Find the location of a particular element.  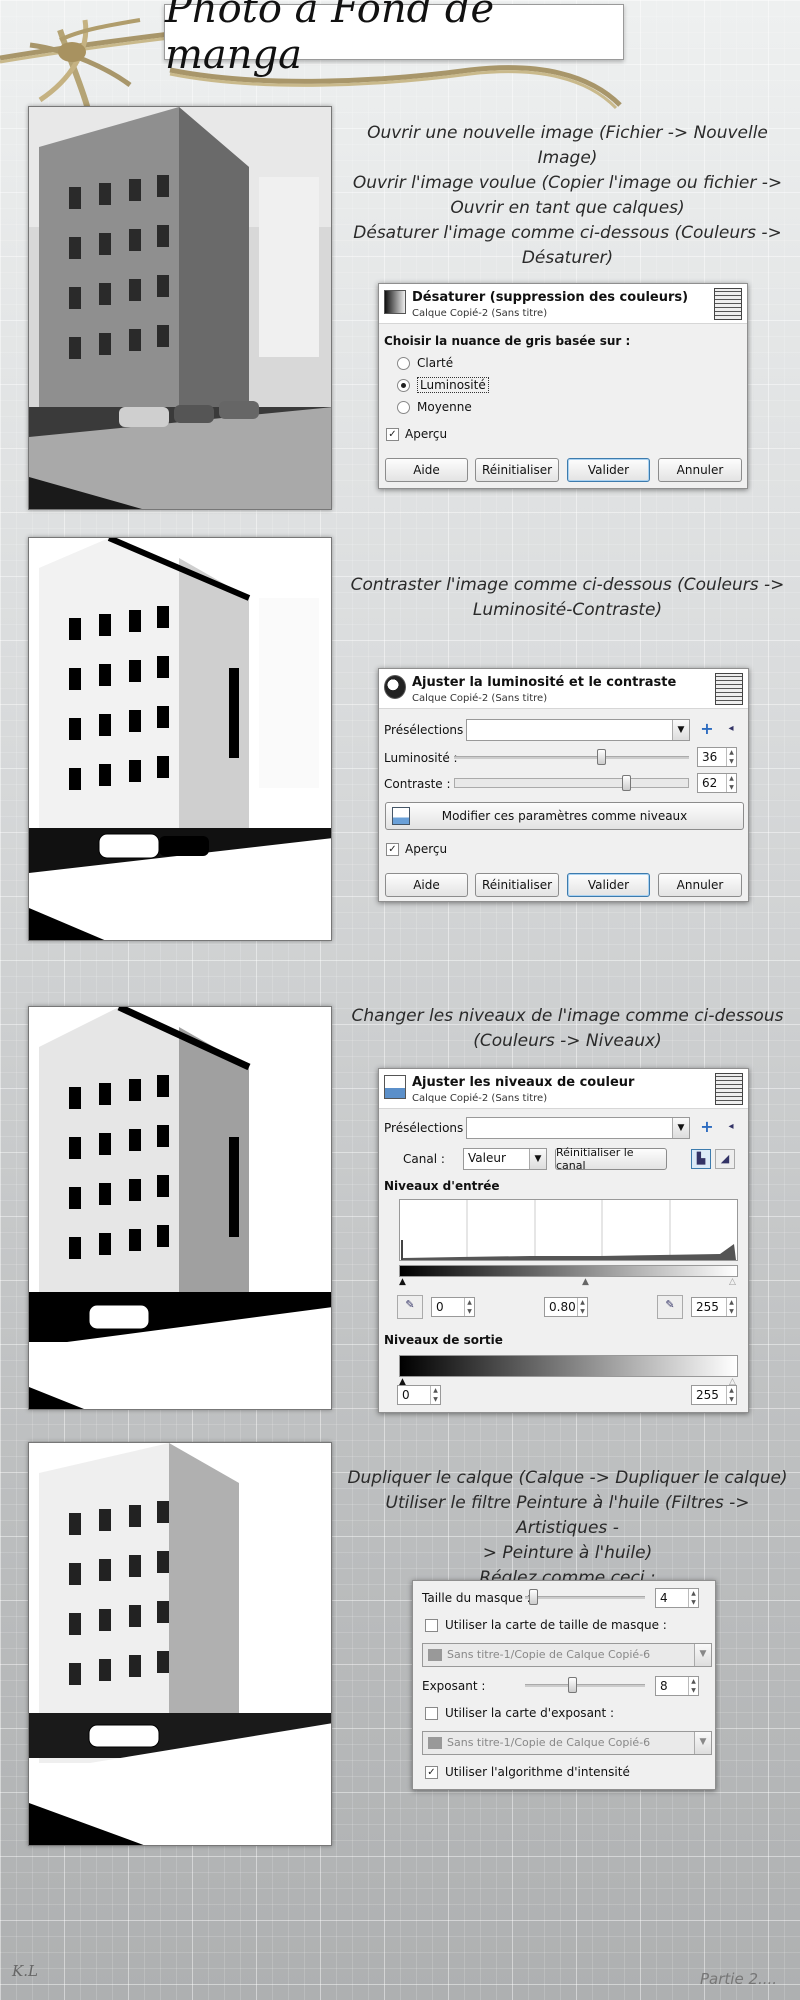

radio-moyenne is located at coordinates (403, 407).